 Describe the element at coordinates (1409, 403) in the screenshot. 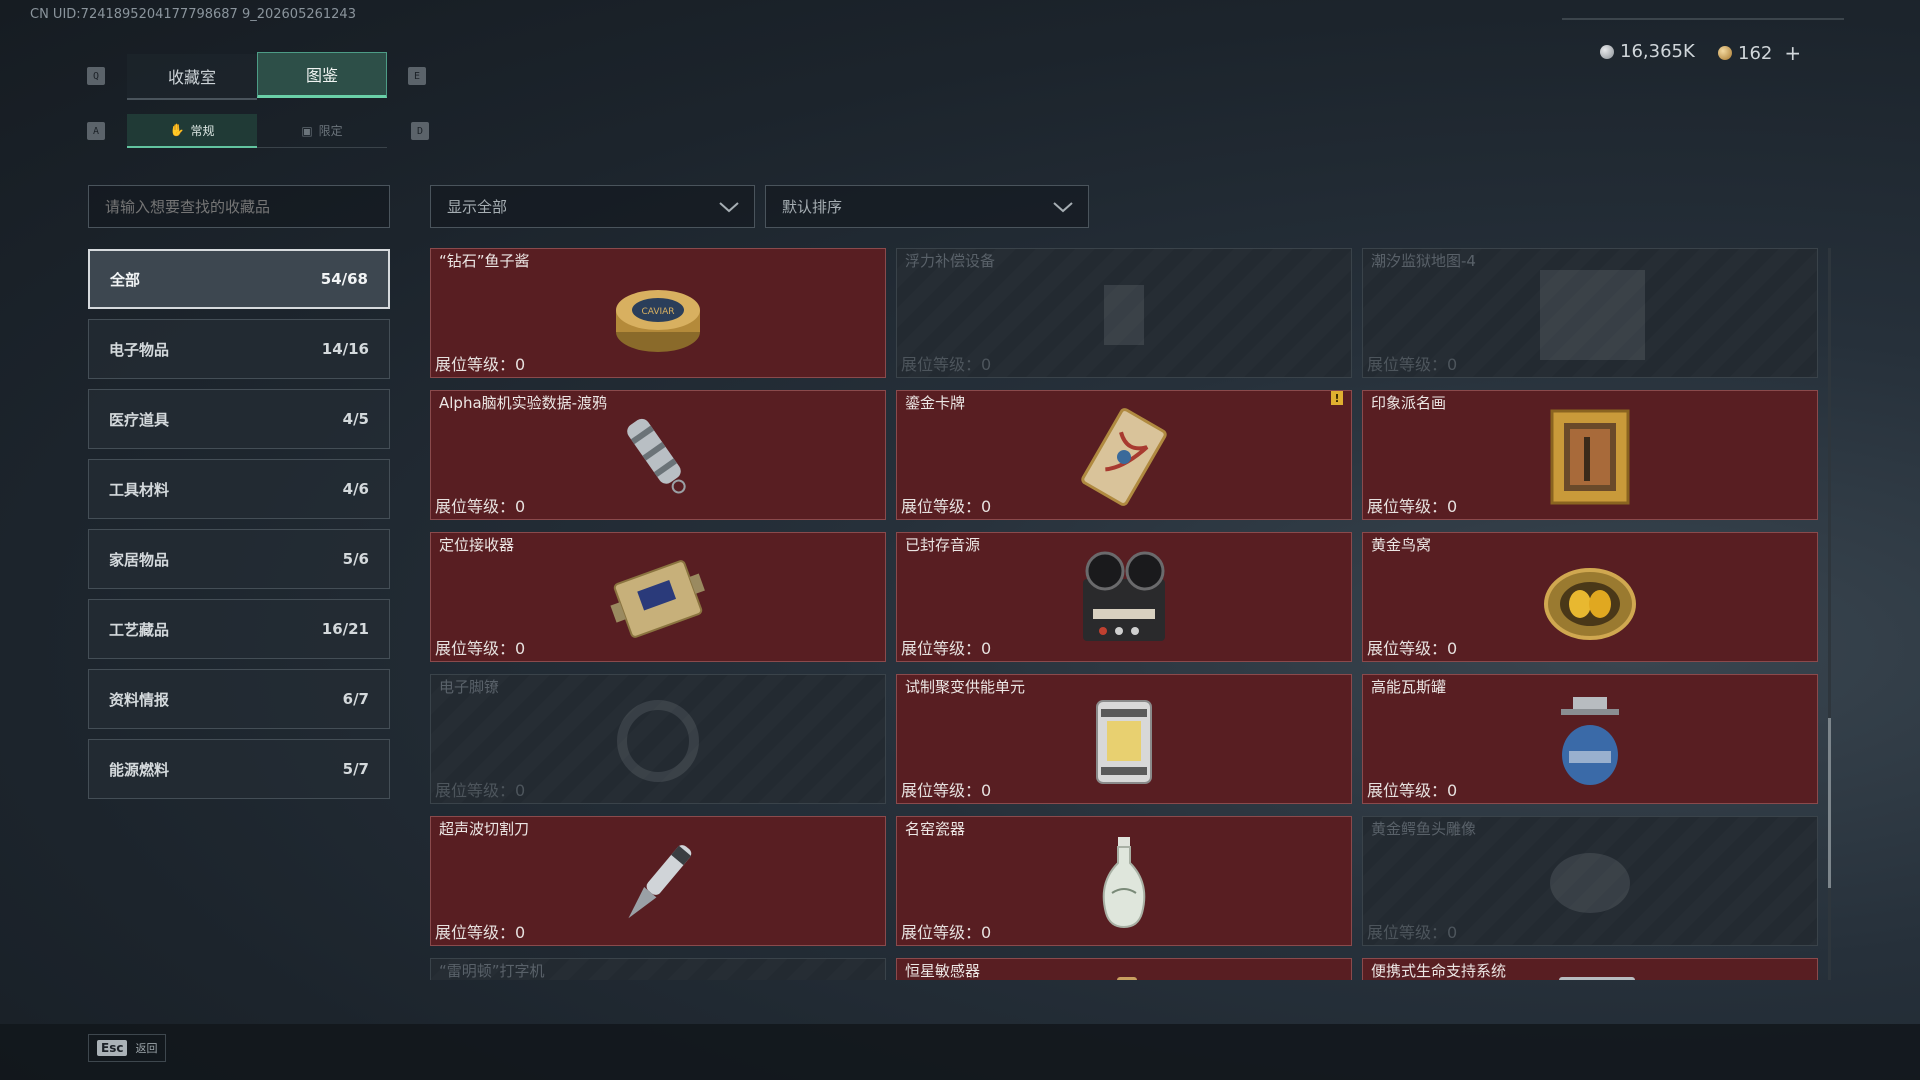

I see `item-name: 印象派名画` at that location.